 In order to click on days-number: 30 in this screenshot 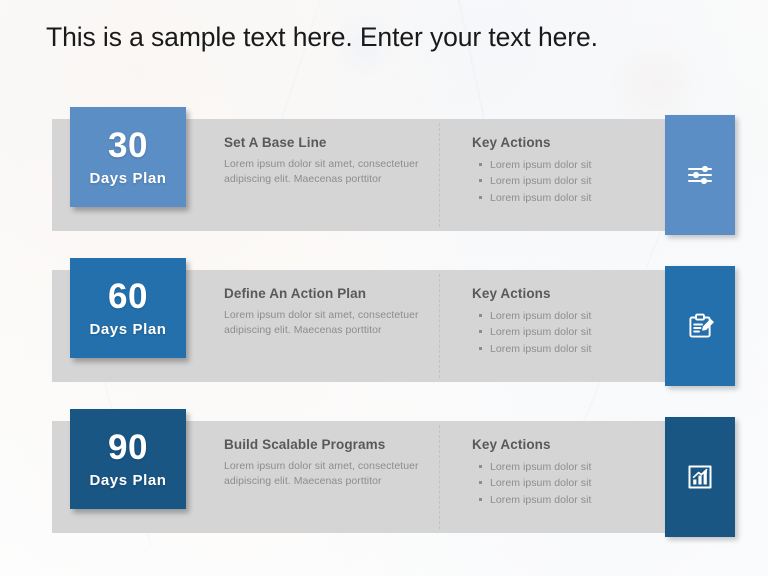, I will do `click(128, 145)`.